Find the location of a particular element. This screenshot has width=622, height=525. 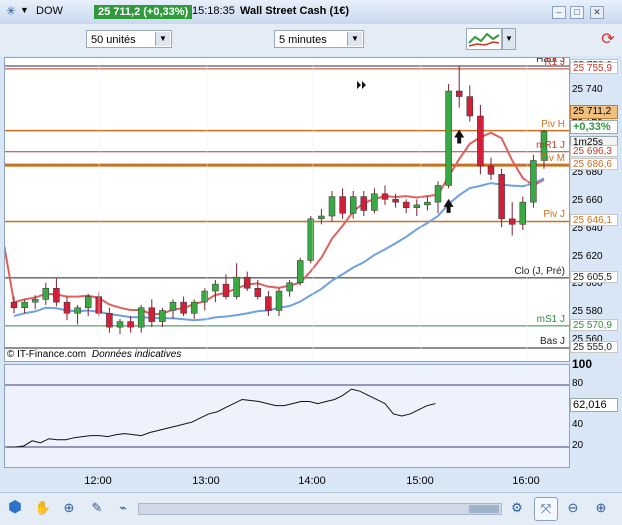

zoom-out-icon: ⊖ is located at coordinates (573, 508).